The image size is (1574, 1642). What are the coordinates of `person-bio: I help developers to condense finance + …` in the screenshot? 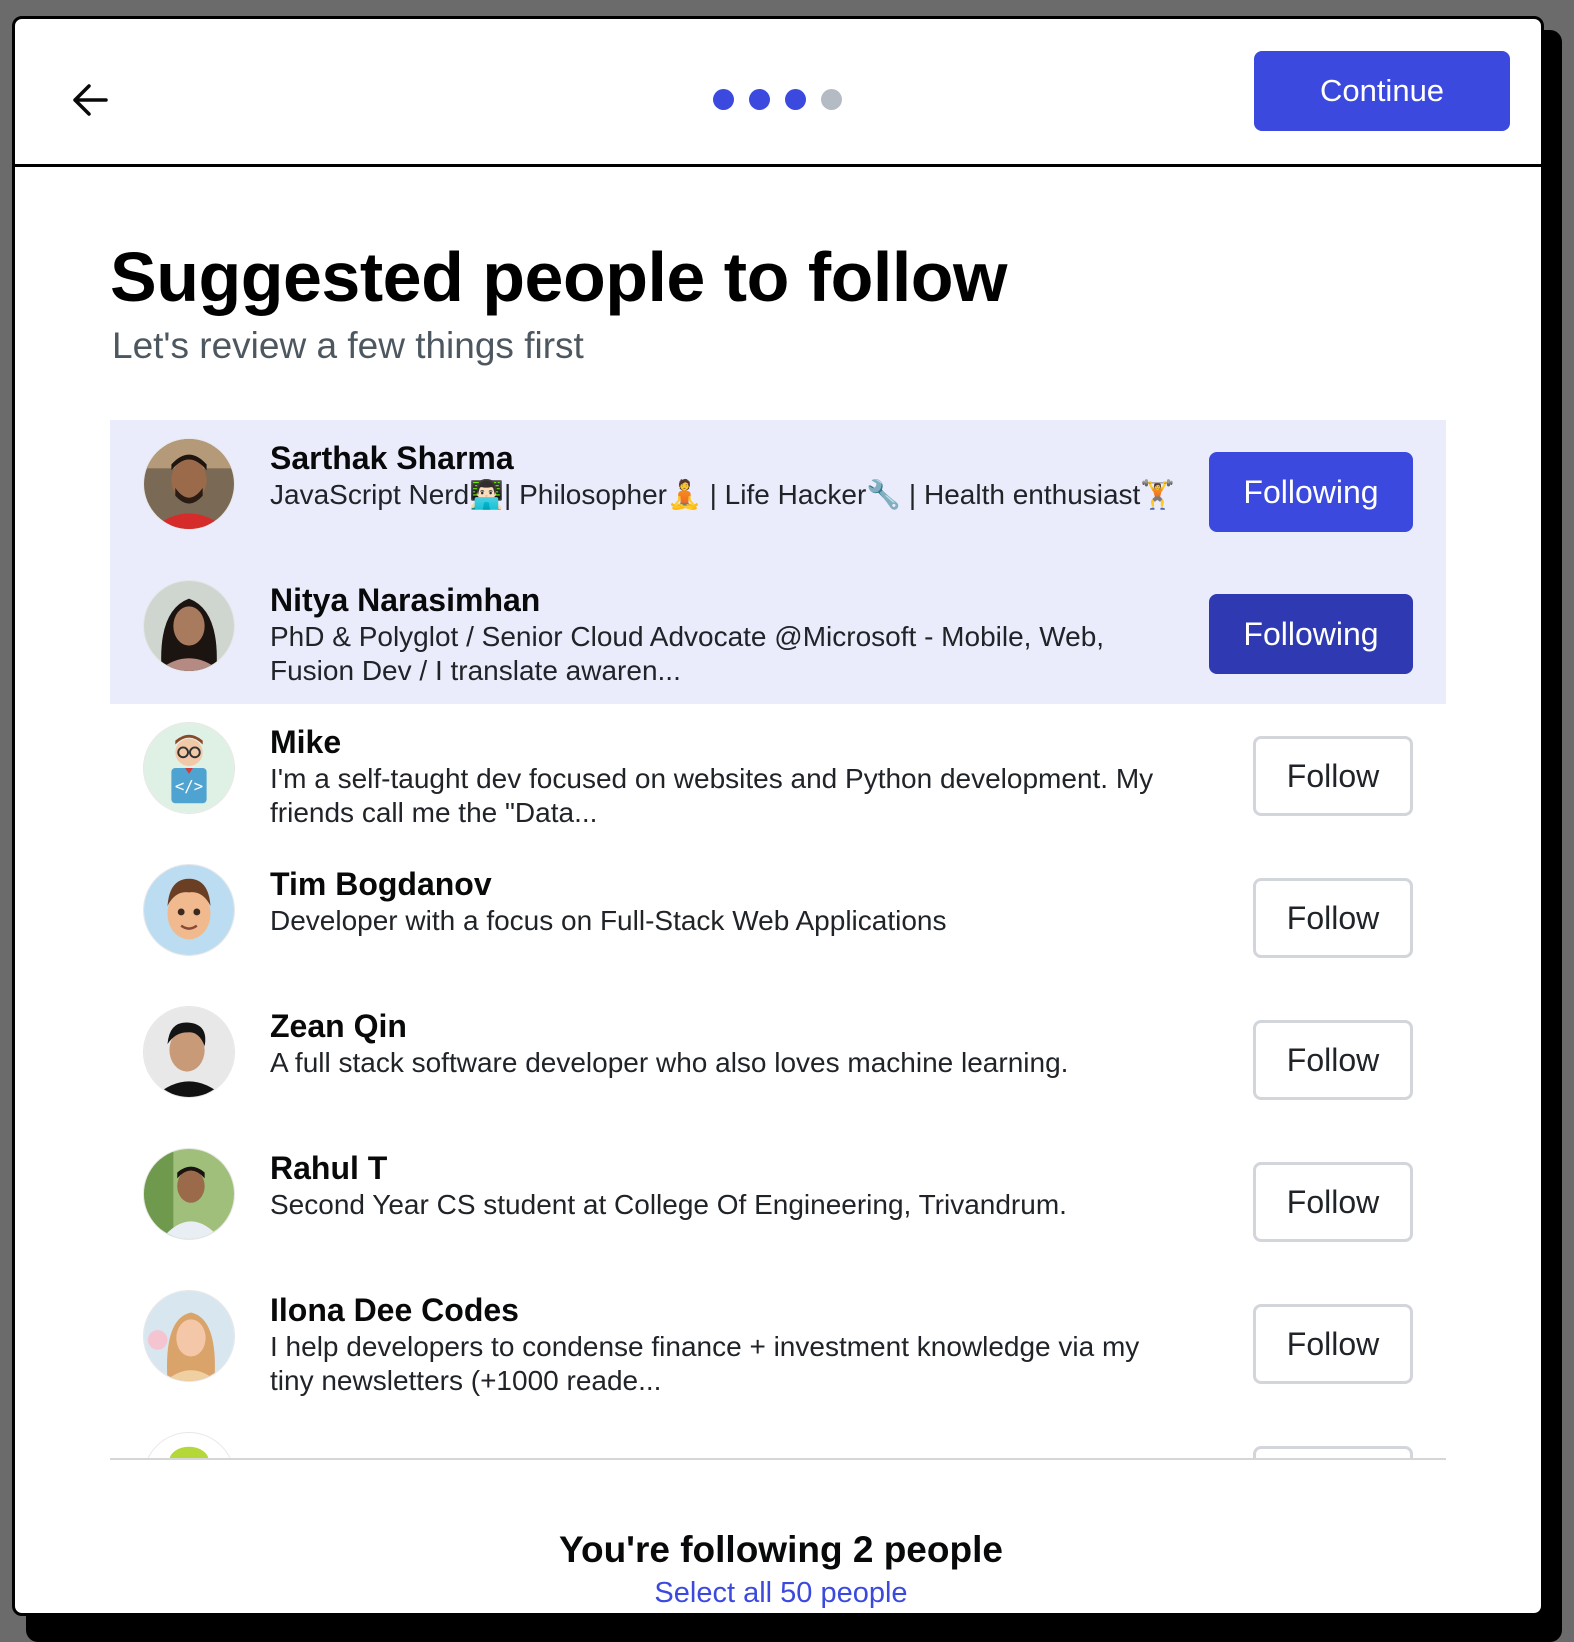 It's located at (705, 1363).